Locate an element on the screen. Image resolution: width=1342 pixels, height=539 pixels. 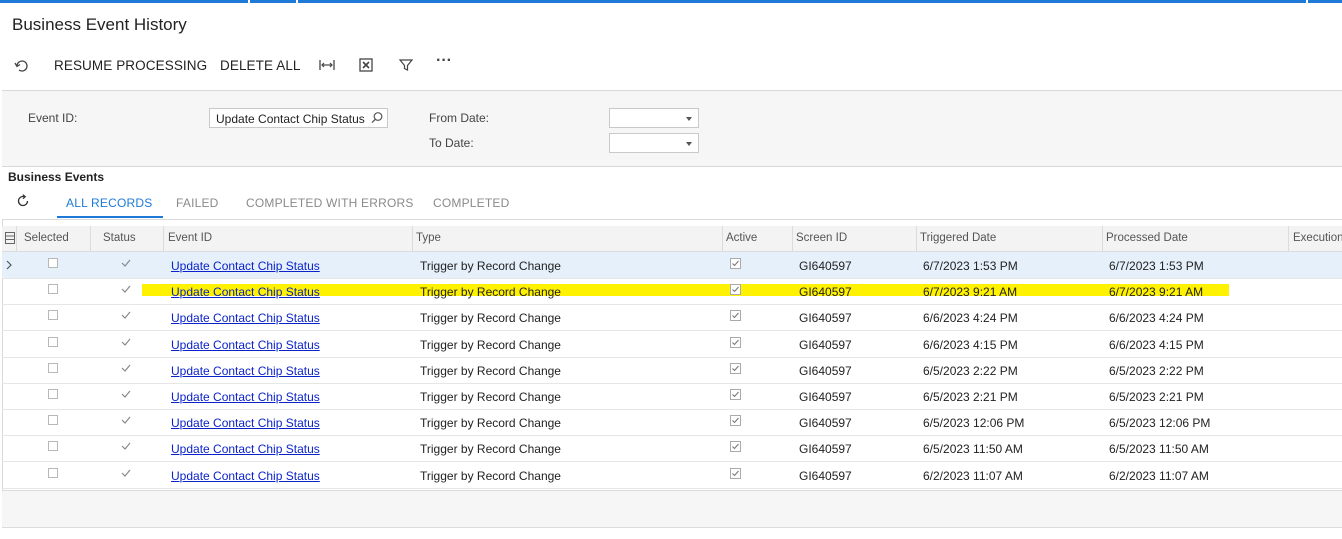
col-processed-date: Processed Date is located at coordinates (1147, 238).